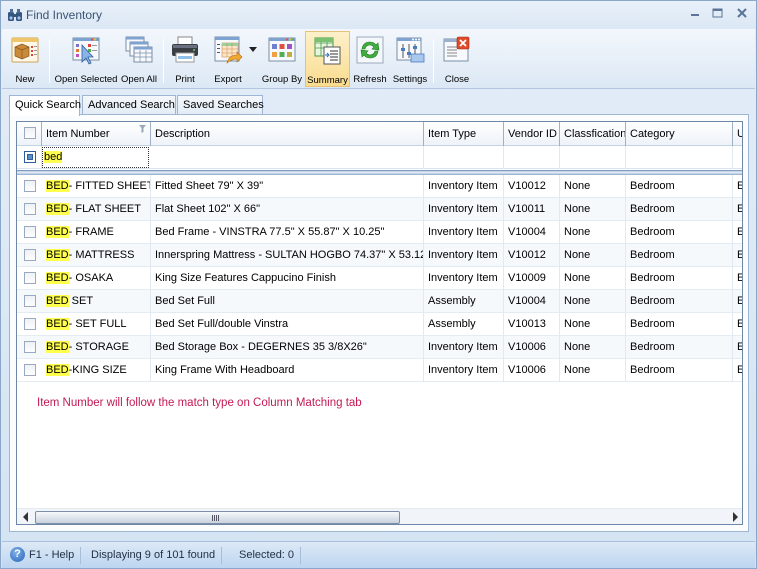  Describe the element at coordinates (282, 59) in the screenshot. I see `group-by-button: Group By` at that location.